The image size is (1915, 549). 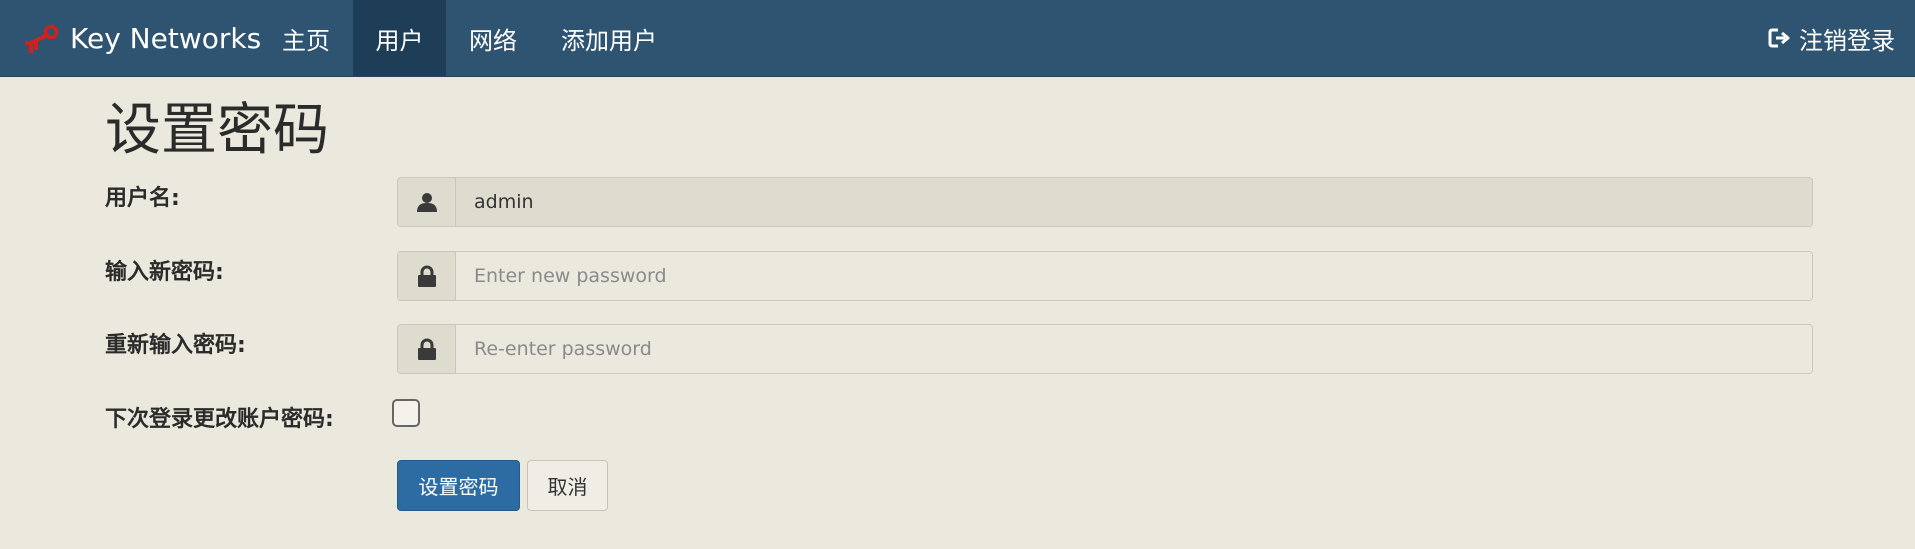 What do you see at coordinates (217, 130) in the screenshot?
I see `page-title: 设置密码` at bounding box center [217, 130].